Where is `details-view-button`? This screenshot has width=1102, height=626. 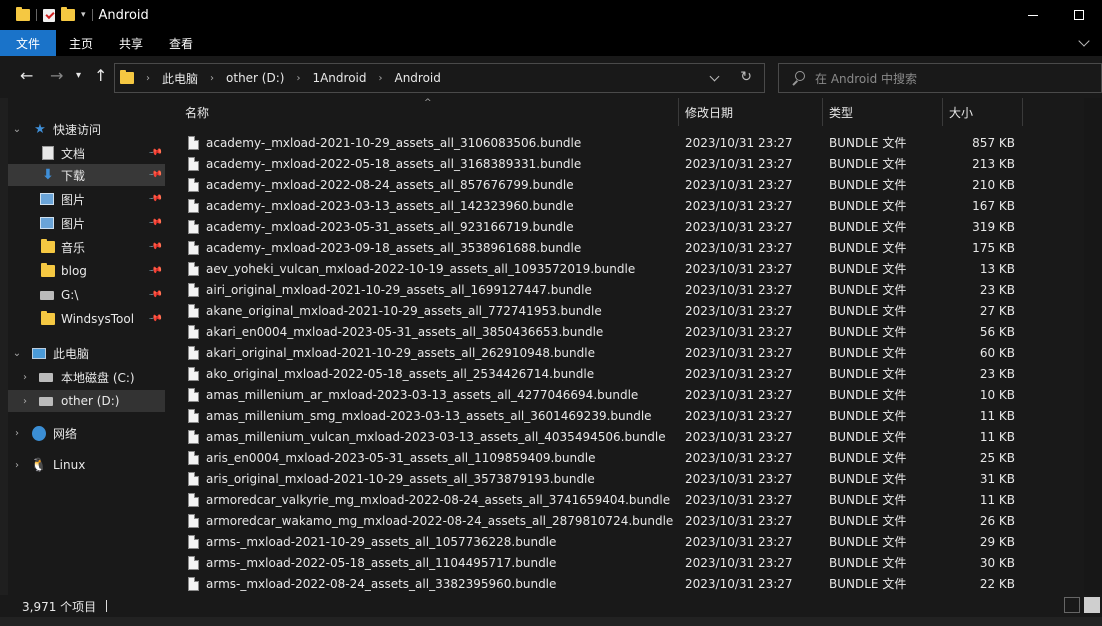
details-view-button is located at coordinates (1072, 605).